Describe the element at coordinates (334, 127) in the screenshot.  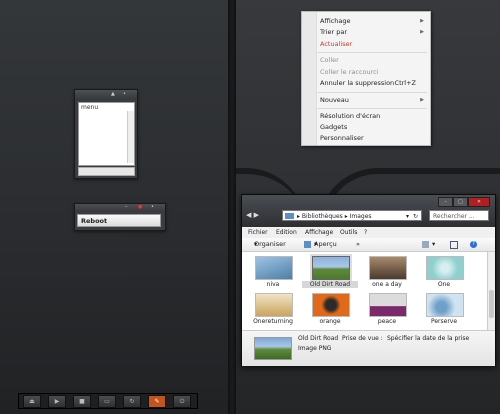
I see `ctx-item-label: Gadgets` at that location.